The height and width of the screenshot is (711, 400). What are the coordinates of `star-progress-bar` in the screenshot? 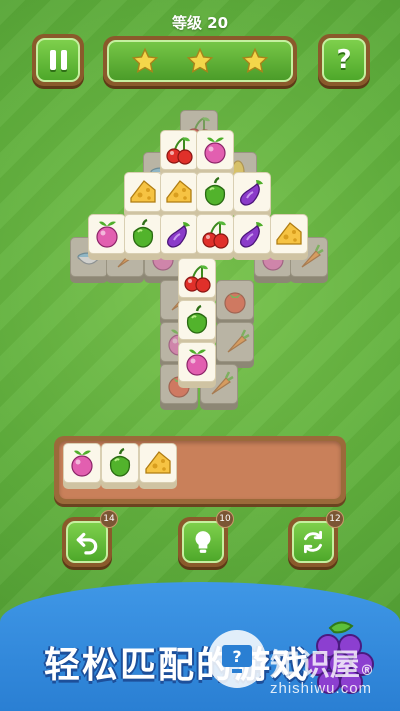 It's located at (200, 61).